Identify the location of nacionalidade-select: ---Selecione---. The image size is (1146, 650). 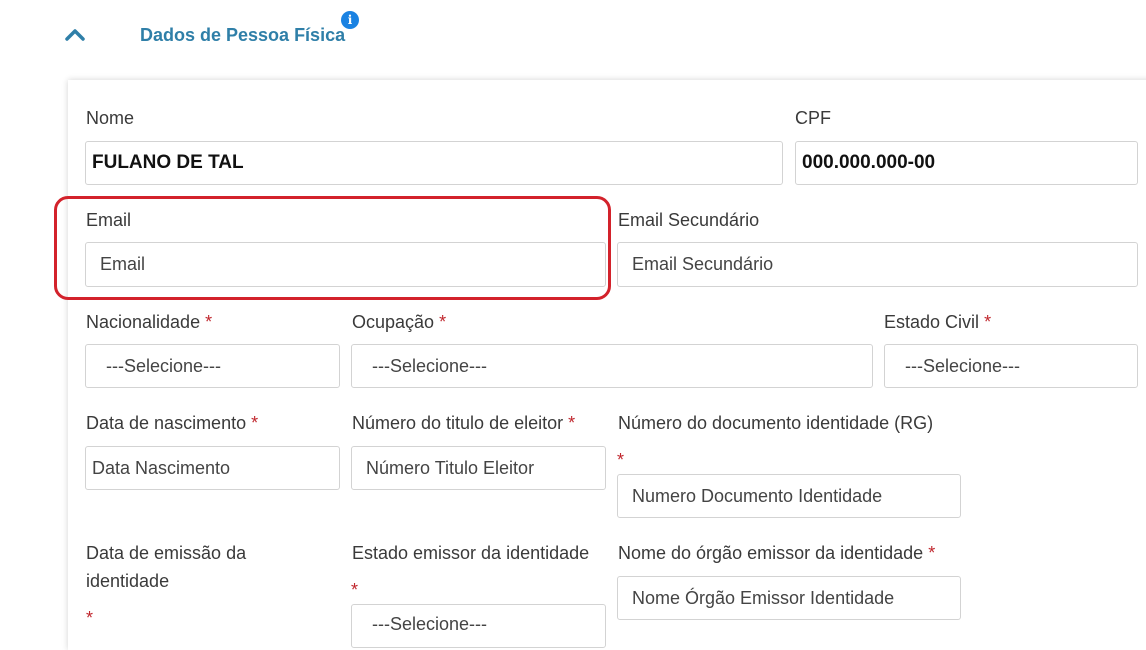
(212, 366).